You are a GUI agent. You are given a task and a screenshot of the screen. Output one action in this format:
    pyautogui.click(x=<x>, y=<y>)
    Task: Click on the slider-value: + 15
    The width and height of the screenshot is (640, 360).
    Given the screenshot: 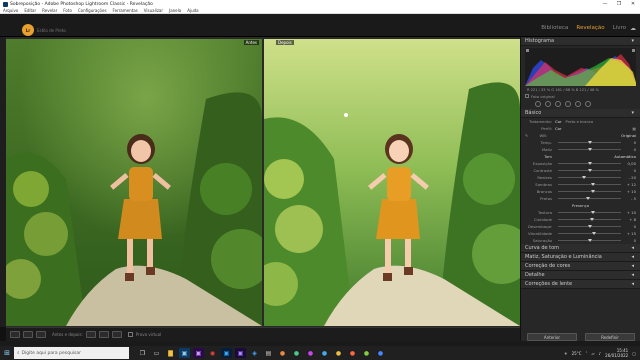 What is the action you would take?
    pyautogui.click(x=630, y=233)
    